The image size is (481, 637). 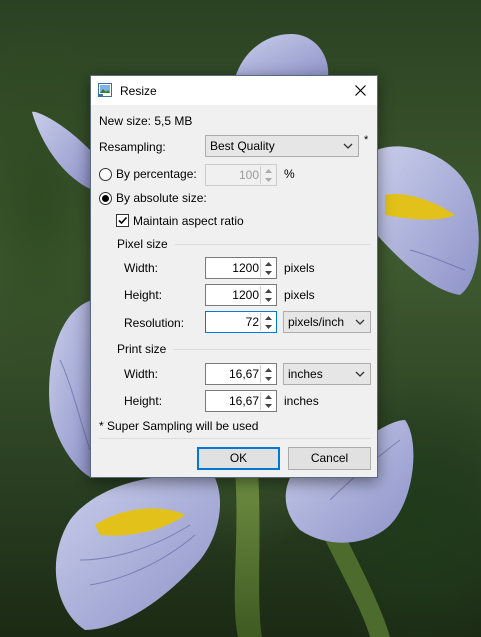 I want to click on percentage-stepper, so click(x=267, y=175).